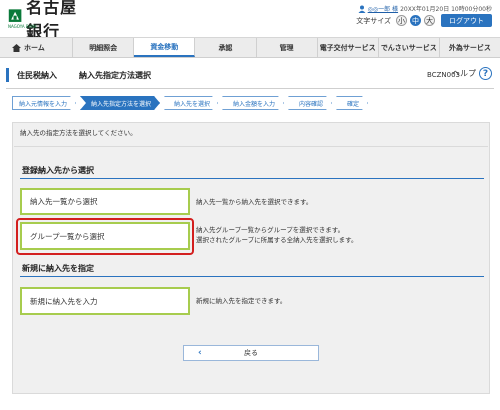 The width and height of the screenshot is (500, 410). I want to click on nav-home: ホーム, so click(37, 47).